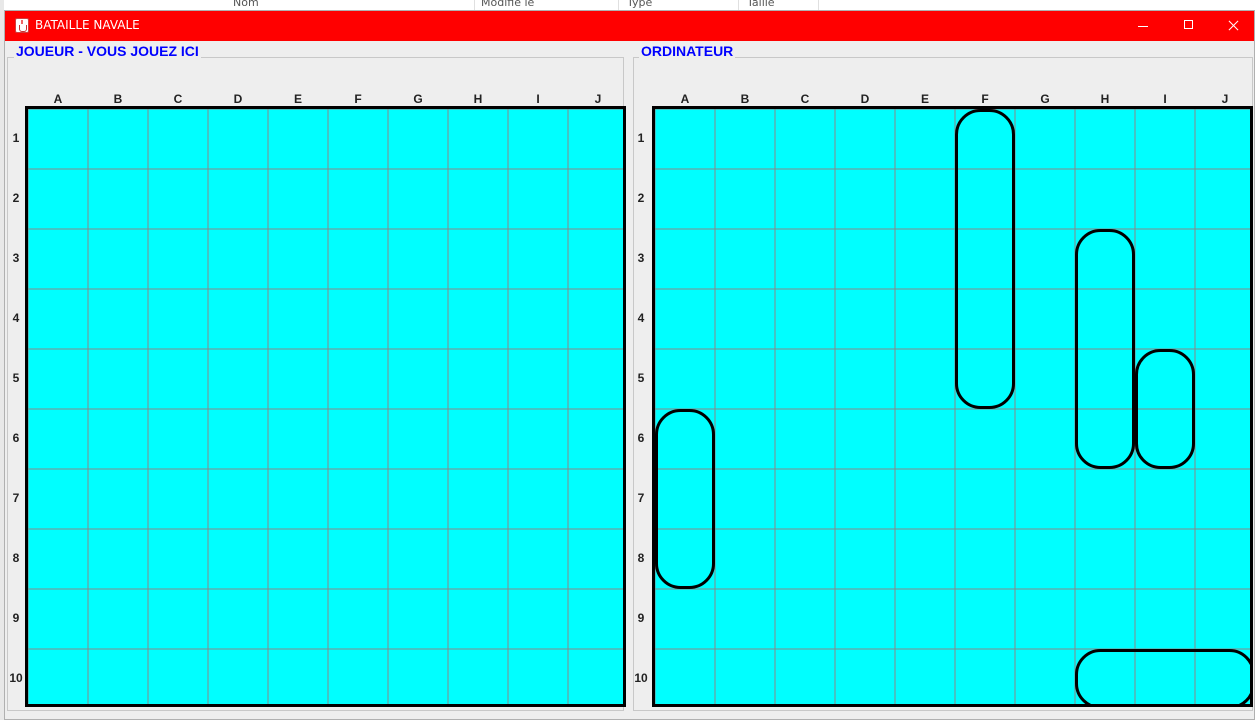 The image size is (1255, 720). What do you see at coordinates (358, 499) in the screenshot?
I see `grid-cell-F7` at bounding box center [358, 499].